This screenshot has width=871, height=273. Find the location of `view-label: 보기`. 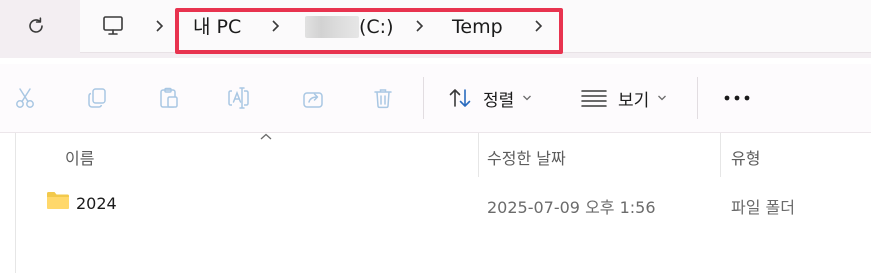

view-label: 보기 is located at coordinates (634, 100).